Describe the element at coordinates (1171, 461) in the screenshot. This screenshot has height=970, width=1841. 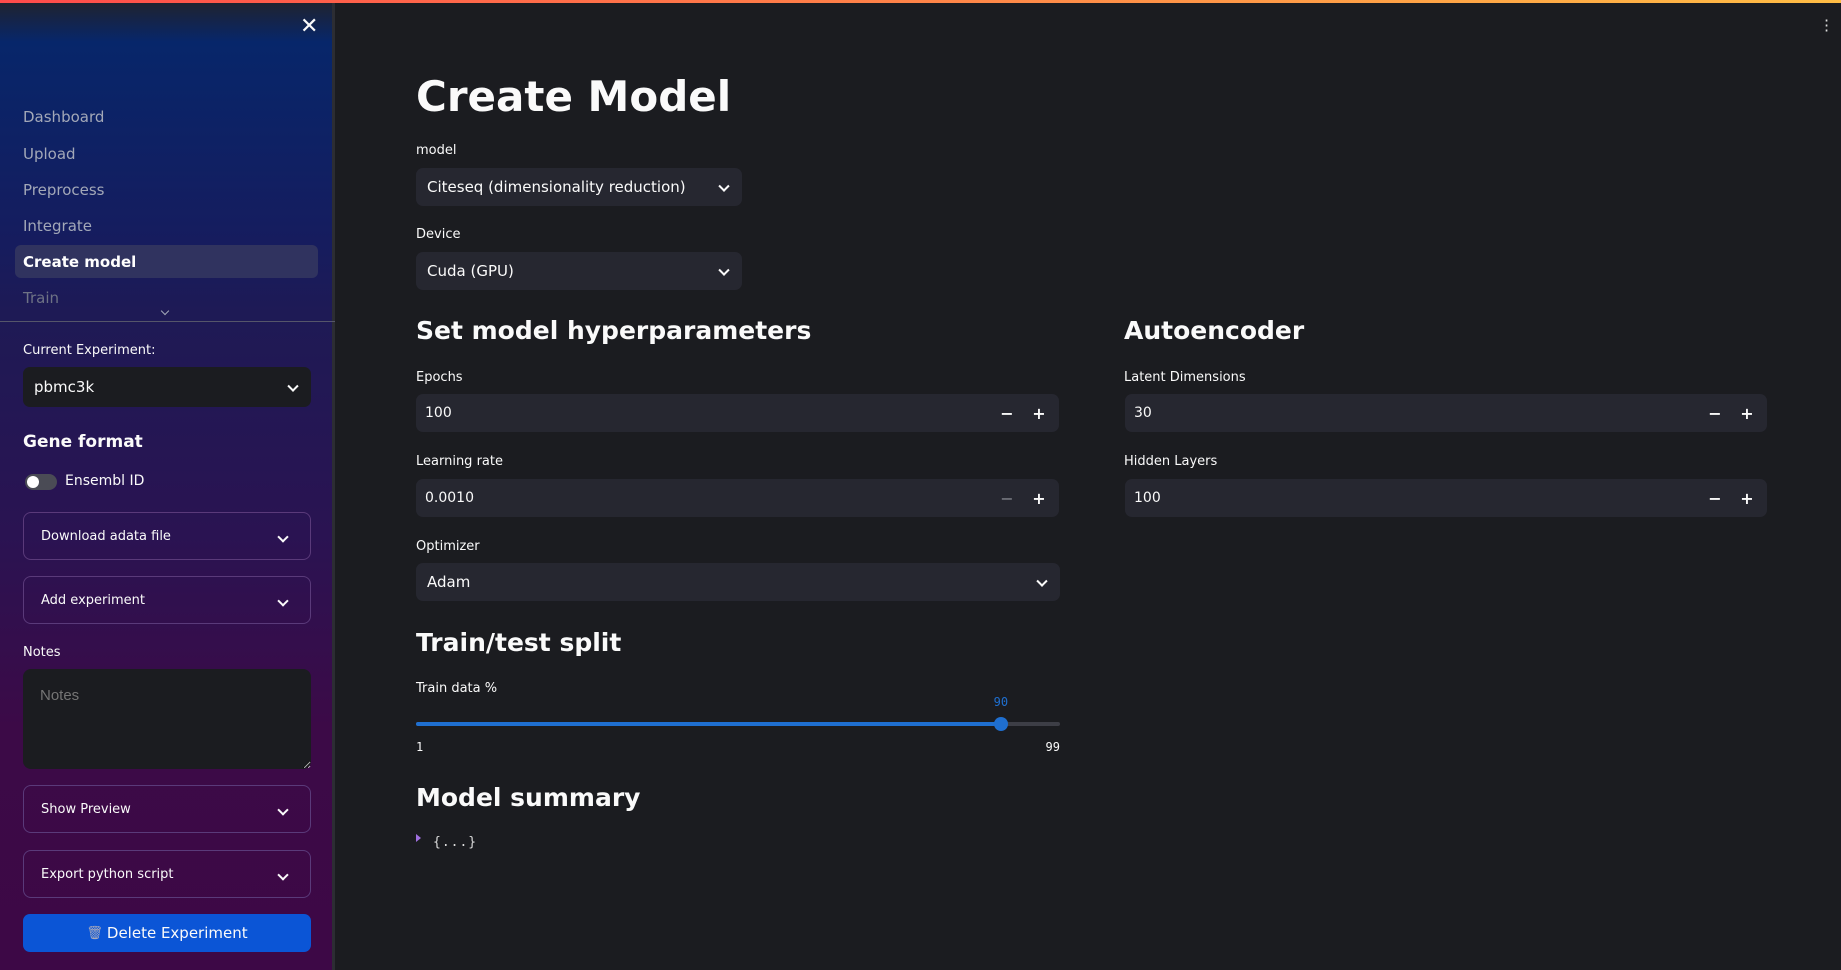
I see `hidden-layers-label: Hidden Layers` at that location.